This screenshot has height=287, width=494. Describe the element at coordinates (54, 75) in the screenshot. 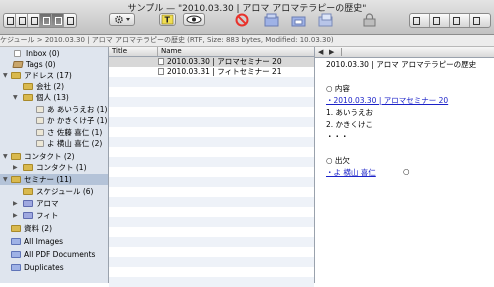

I see `sidebar-item-address: ▼ アドレス (17)` at that location.